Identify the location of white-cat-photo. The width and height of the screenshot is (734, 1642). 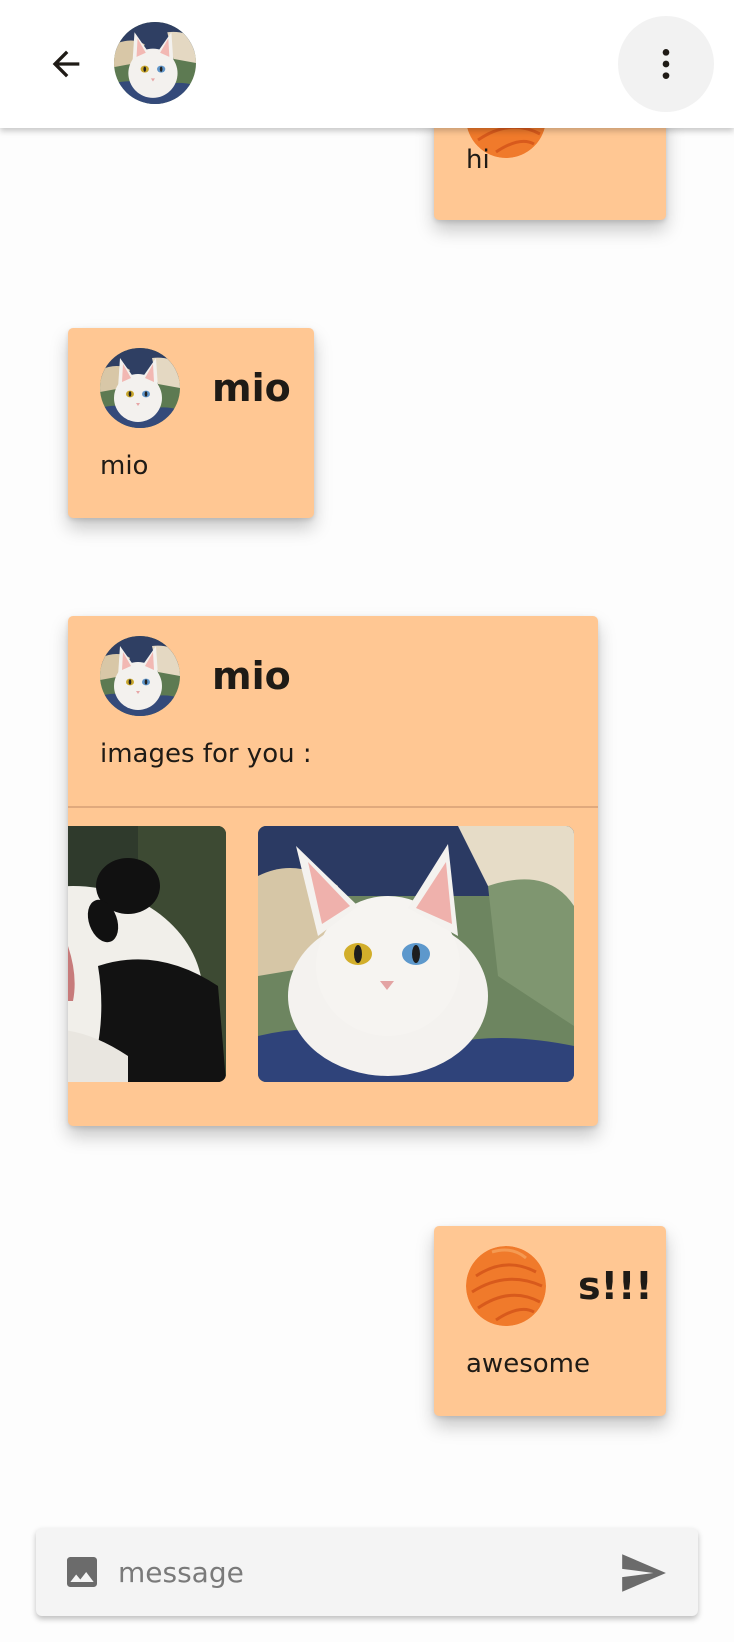
(416, 954).